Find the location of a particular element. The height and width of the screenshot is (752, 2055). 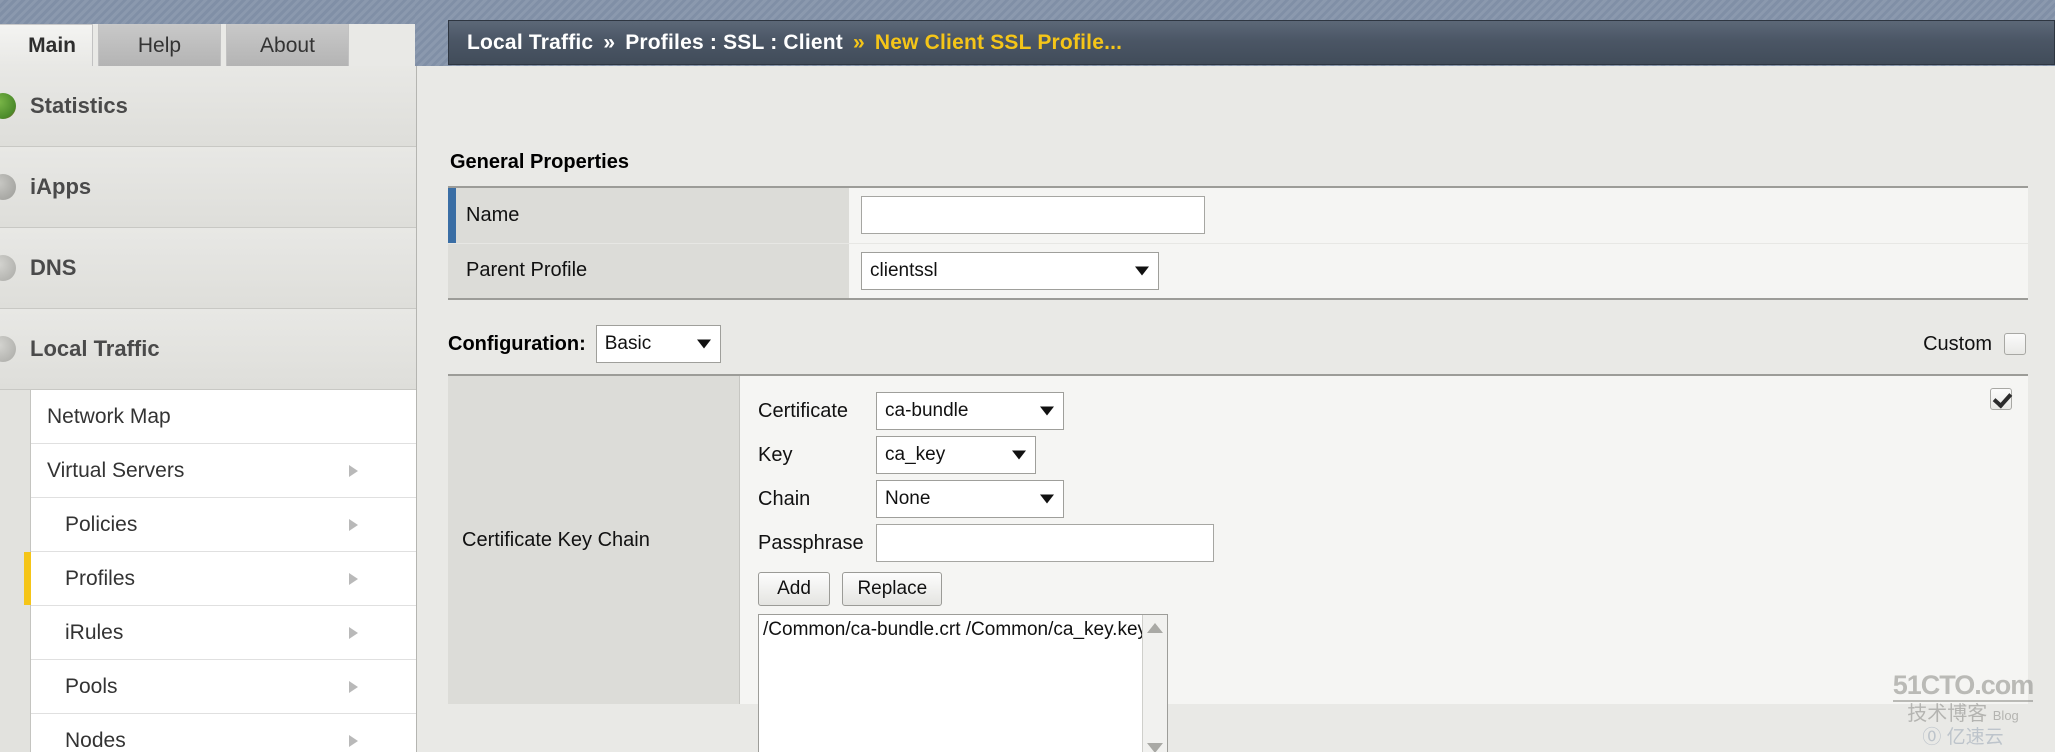

certificate-select-value: ca-bundle is located at coordinates (927, 410).